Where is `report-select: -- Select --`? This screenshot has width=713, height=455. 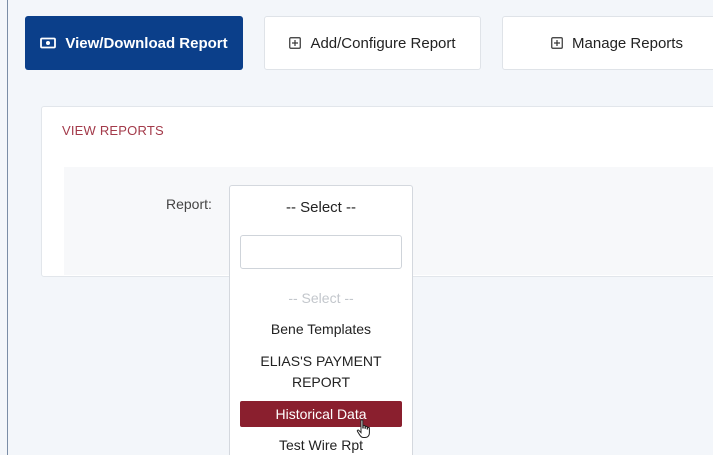 report-select: -- Select -- is located at coordinates (321, 207).